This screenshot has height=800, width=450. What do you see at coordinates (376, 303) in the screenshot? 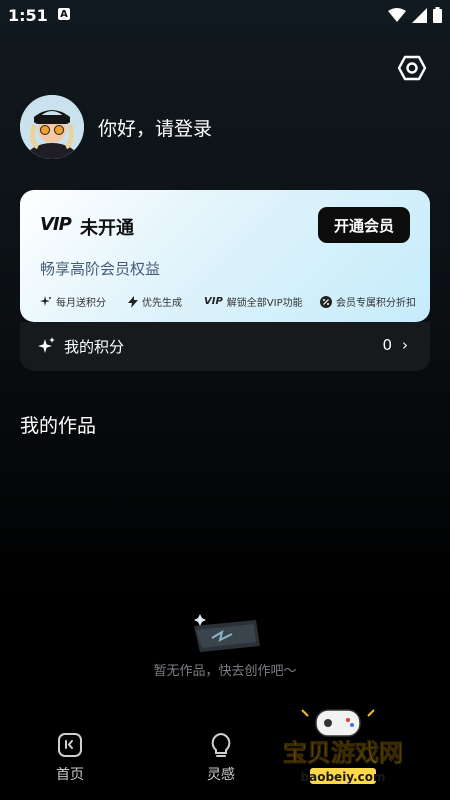
I see `benefit-label: 会员专属积分折扣` at bounding box center [376, 303].